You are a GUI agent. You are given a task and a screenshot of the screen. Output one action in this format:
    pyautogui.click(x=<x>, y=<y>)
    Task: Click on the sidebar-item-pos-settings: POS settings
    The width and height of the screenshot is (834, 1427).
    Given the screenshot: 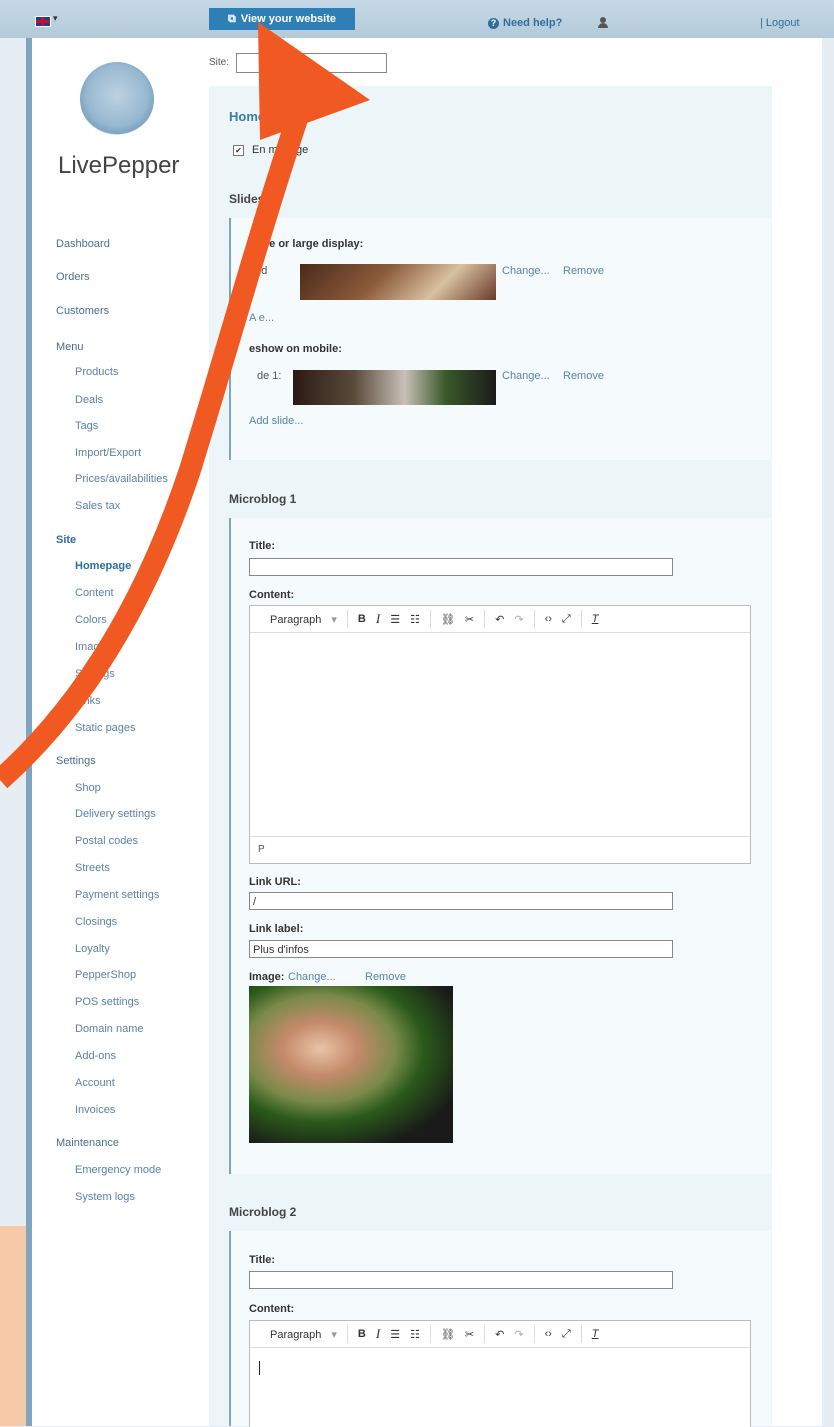 What is the action you would take?
    pyautogui.click(x=107, y=1002)
    